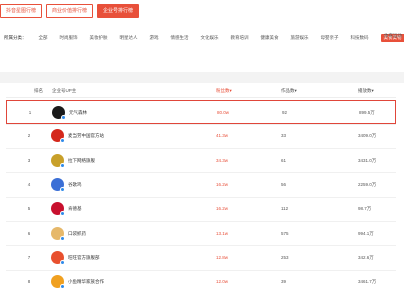  Describe the element at coordinates (29, 257) in the screenshot. I see `row-rank: 7` at that location.